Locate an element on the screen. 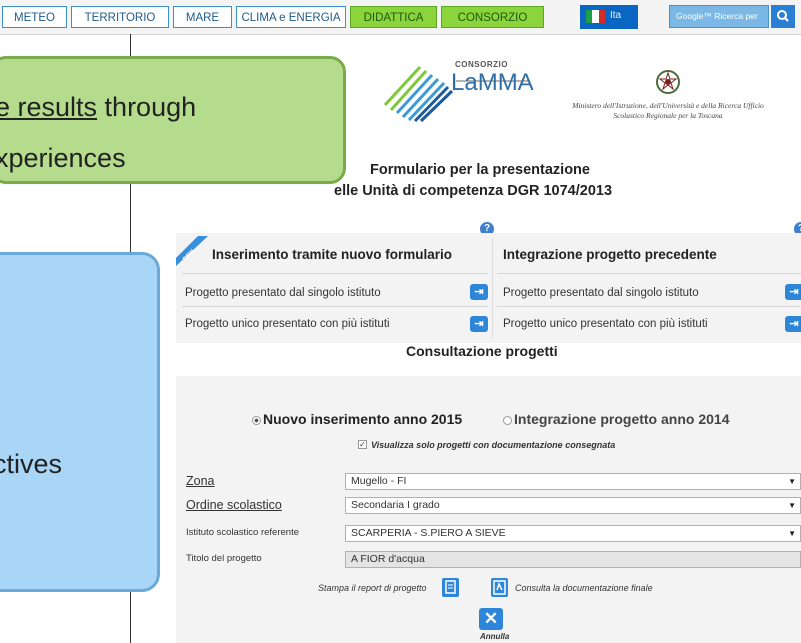 The height and width of the screenshot is (643, 801). zona-select: Mugello - FI ▼ is located at coordinates (573, 481).